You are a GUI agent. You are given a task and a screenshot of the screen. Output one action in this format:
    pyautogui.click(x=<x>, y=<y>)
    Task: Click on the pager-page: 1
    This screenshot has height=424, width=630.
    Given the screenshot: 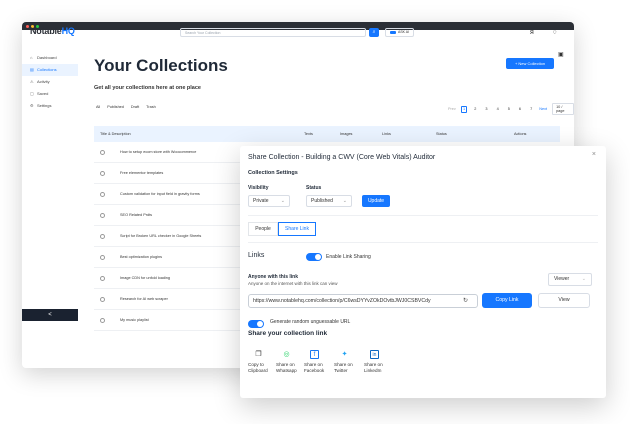 What is the action you would take?
    pyautogui.click(x=464, y=109)
    